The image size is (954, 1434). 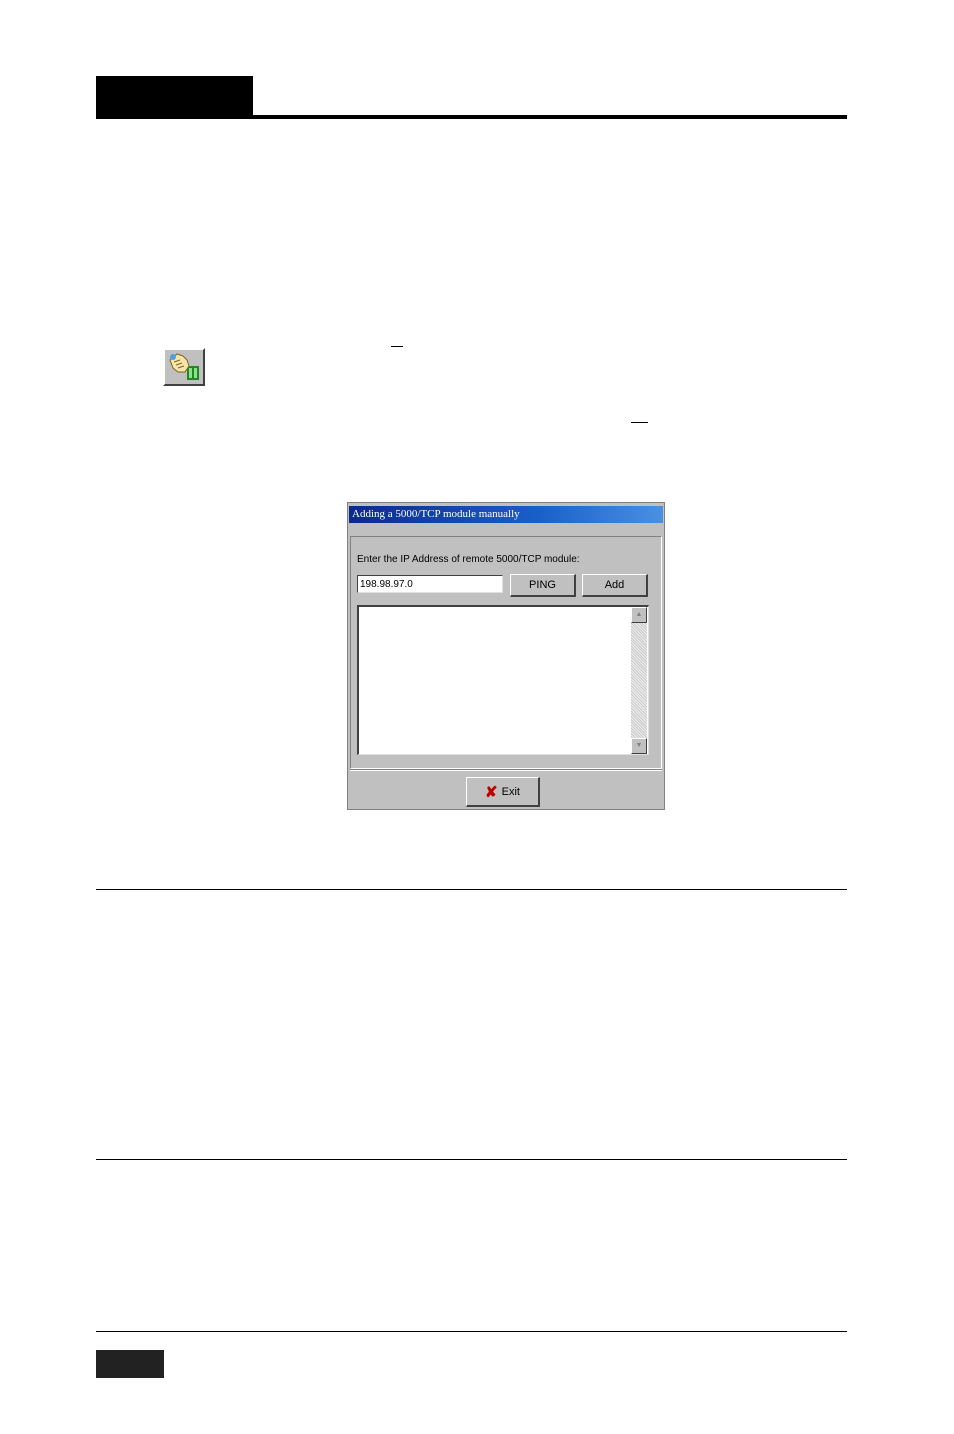 What do you see at coordinates (430, 584) in the screenshot?
I see `ip-address-input` at bounding box center [430, 584].